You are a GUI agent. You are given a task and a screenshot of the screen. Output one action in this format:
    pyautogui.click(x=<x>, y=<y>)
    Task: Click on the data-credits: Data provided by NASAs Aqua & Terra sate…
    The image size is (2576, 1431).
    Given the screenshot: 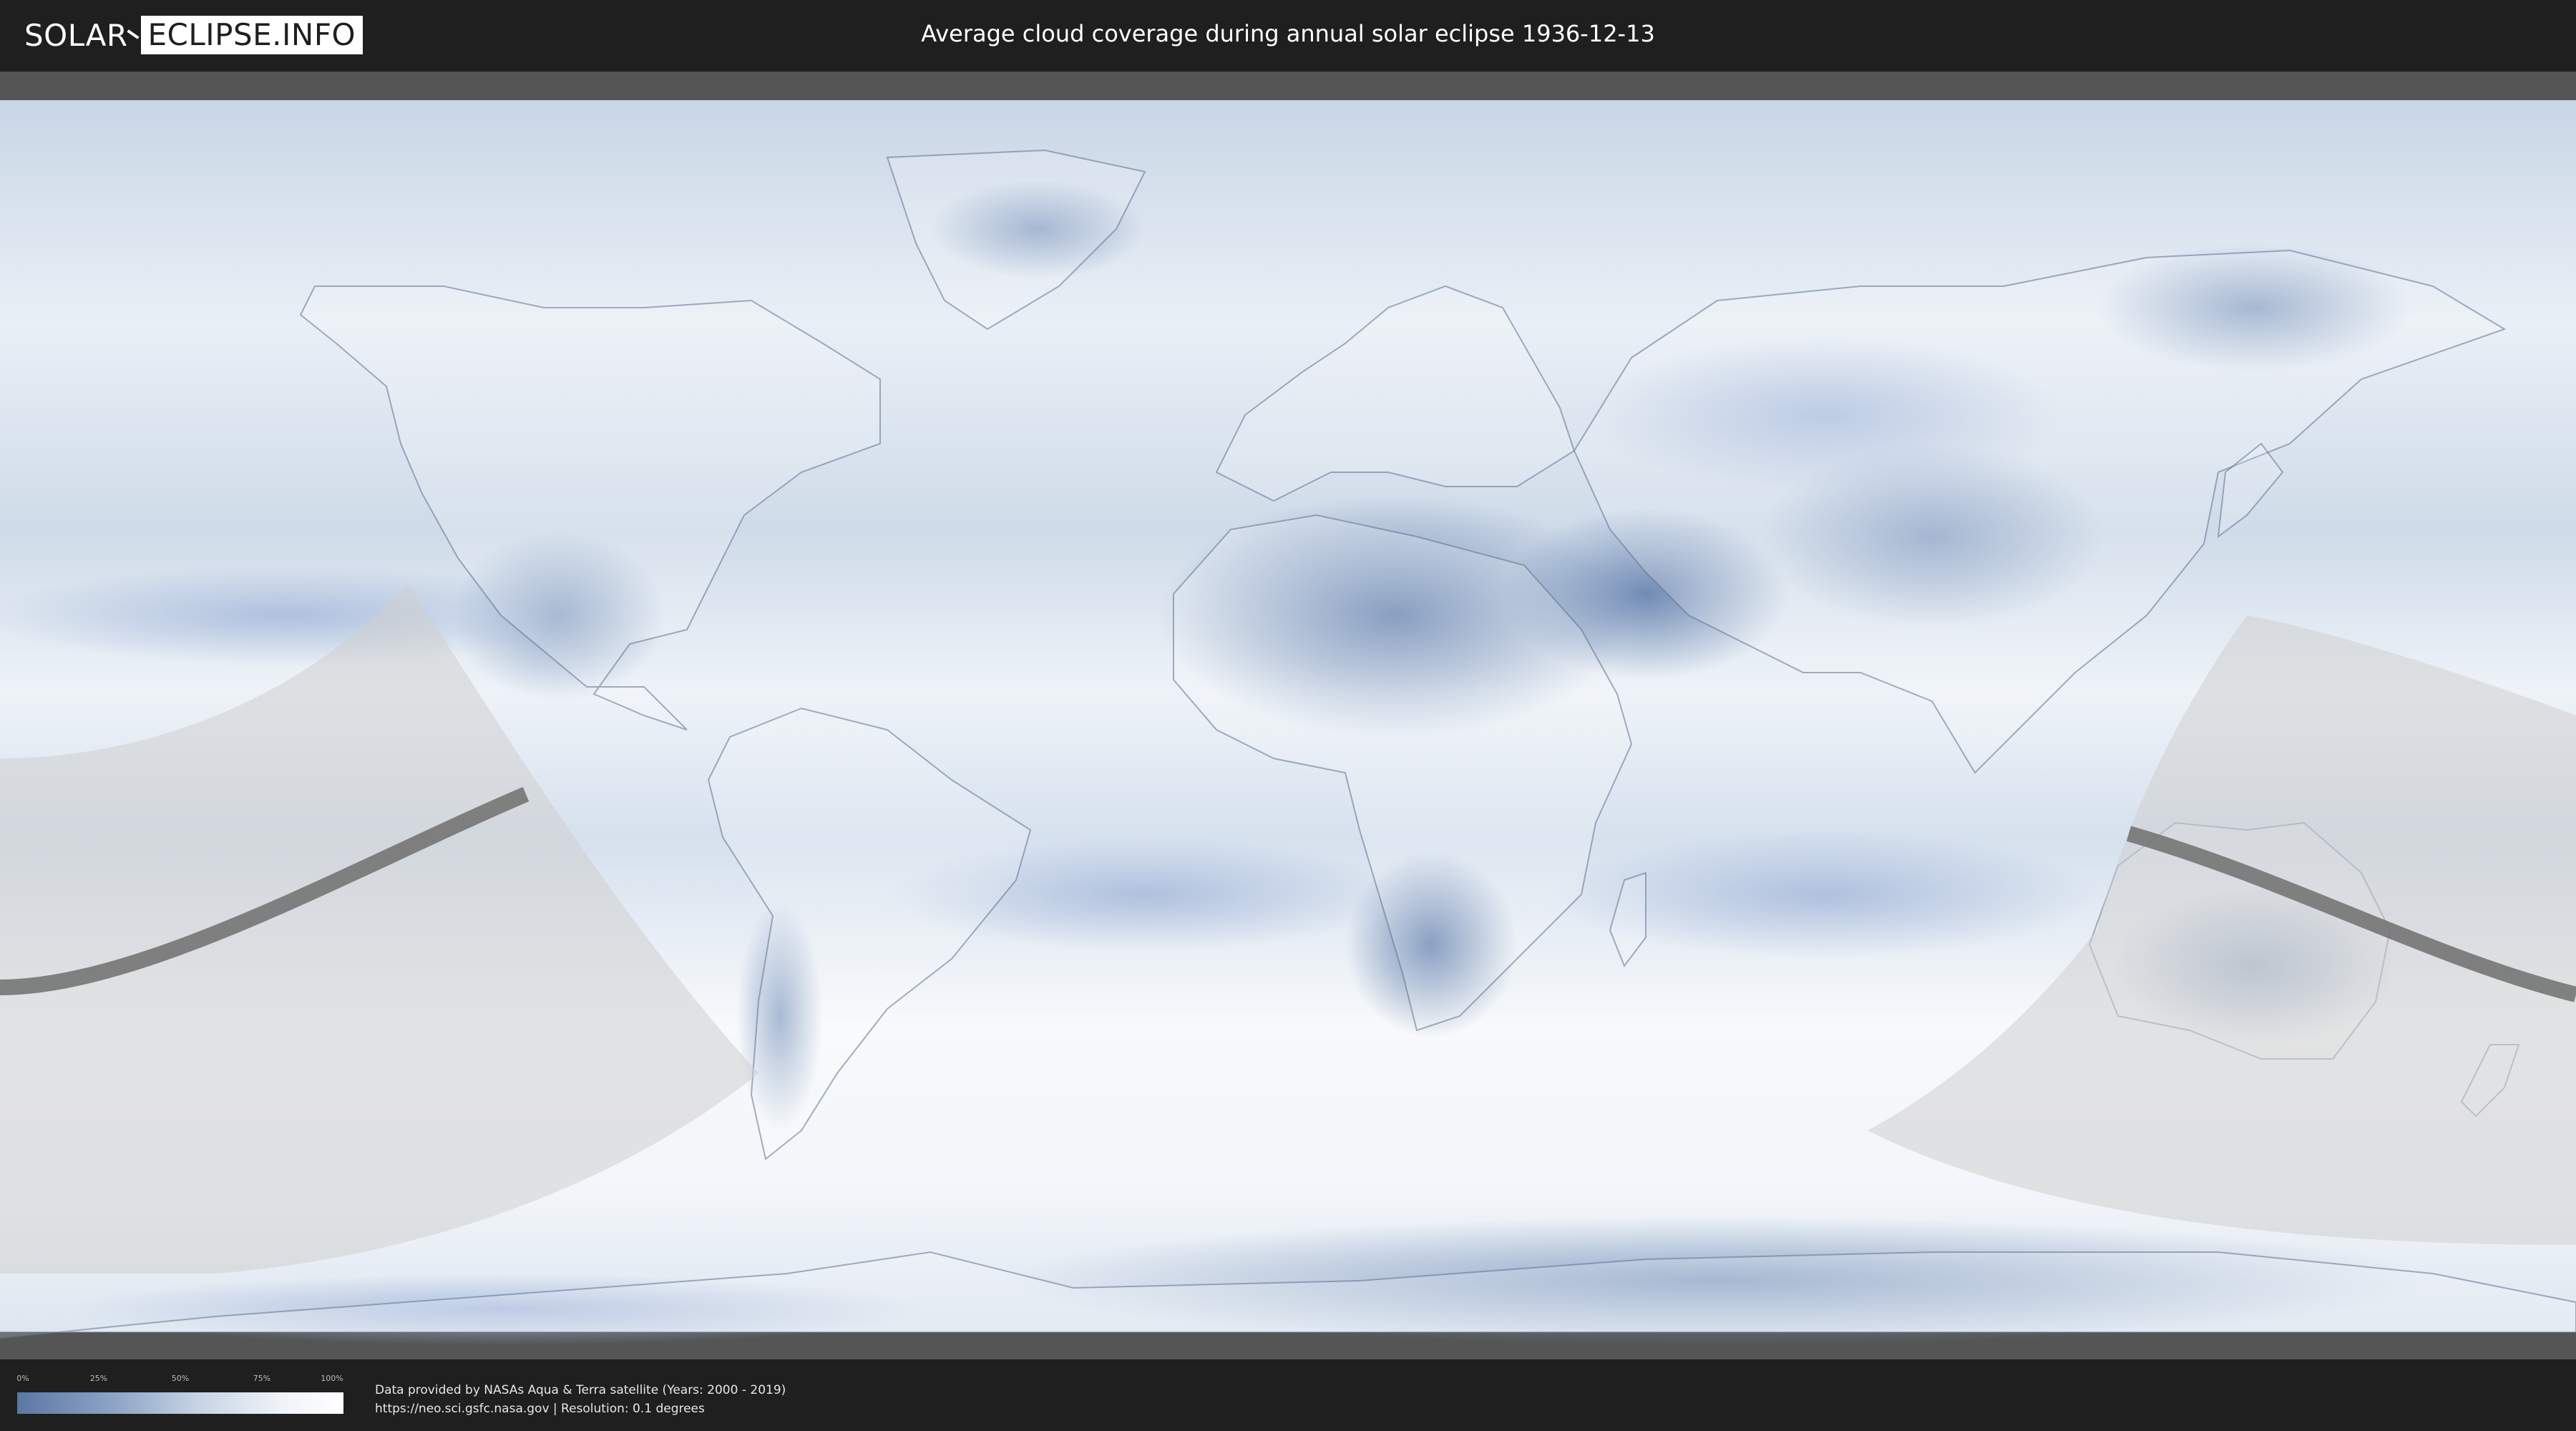 What is the action you would take?
    pyautogui.click(x=580, y=1399)
    